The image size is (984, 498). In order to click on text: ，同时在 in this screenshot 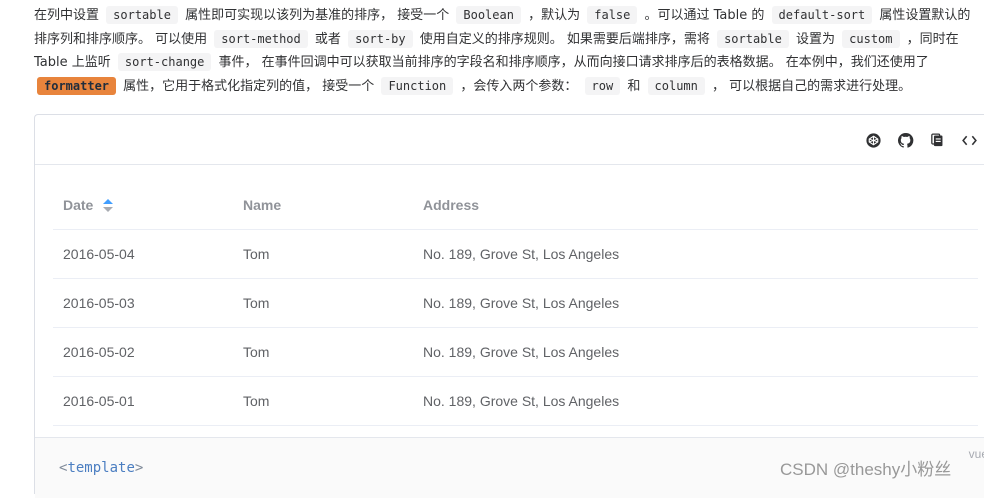, I will do `click(932, 39)`.